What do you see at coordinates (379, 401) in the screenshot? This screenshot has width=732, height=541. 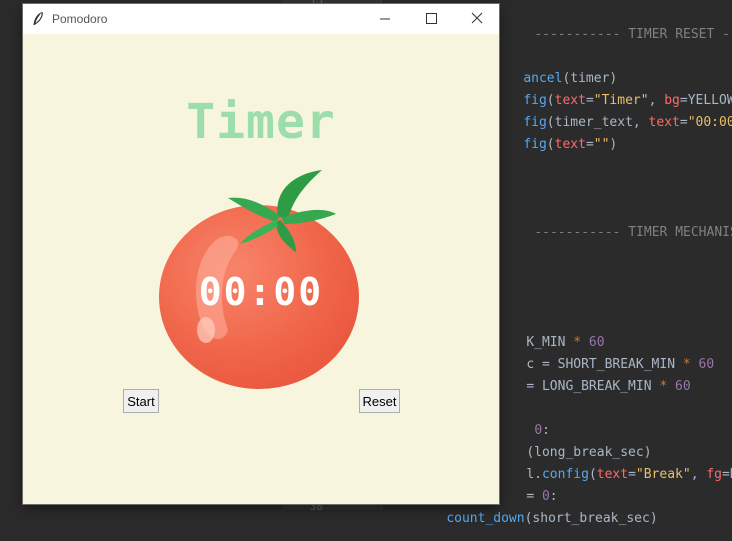 I see `reset-button: Reset` at bounding box center [379, 401].